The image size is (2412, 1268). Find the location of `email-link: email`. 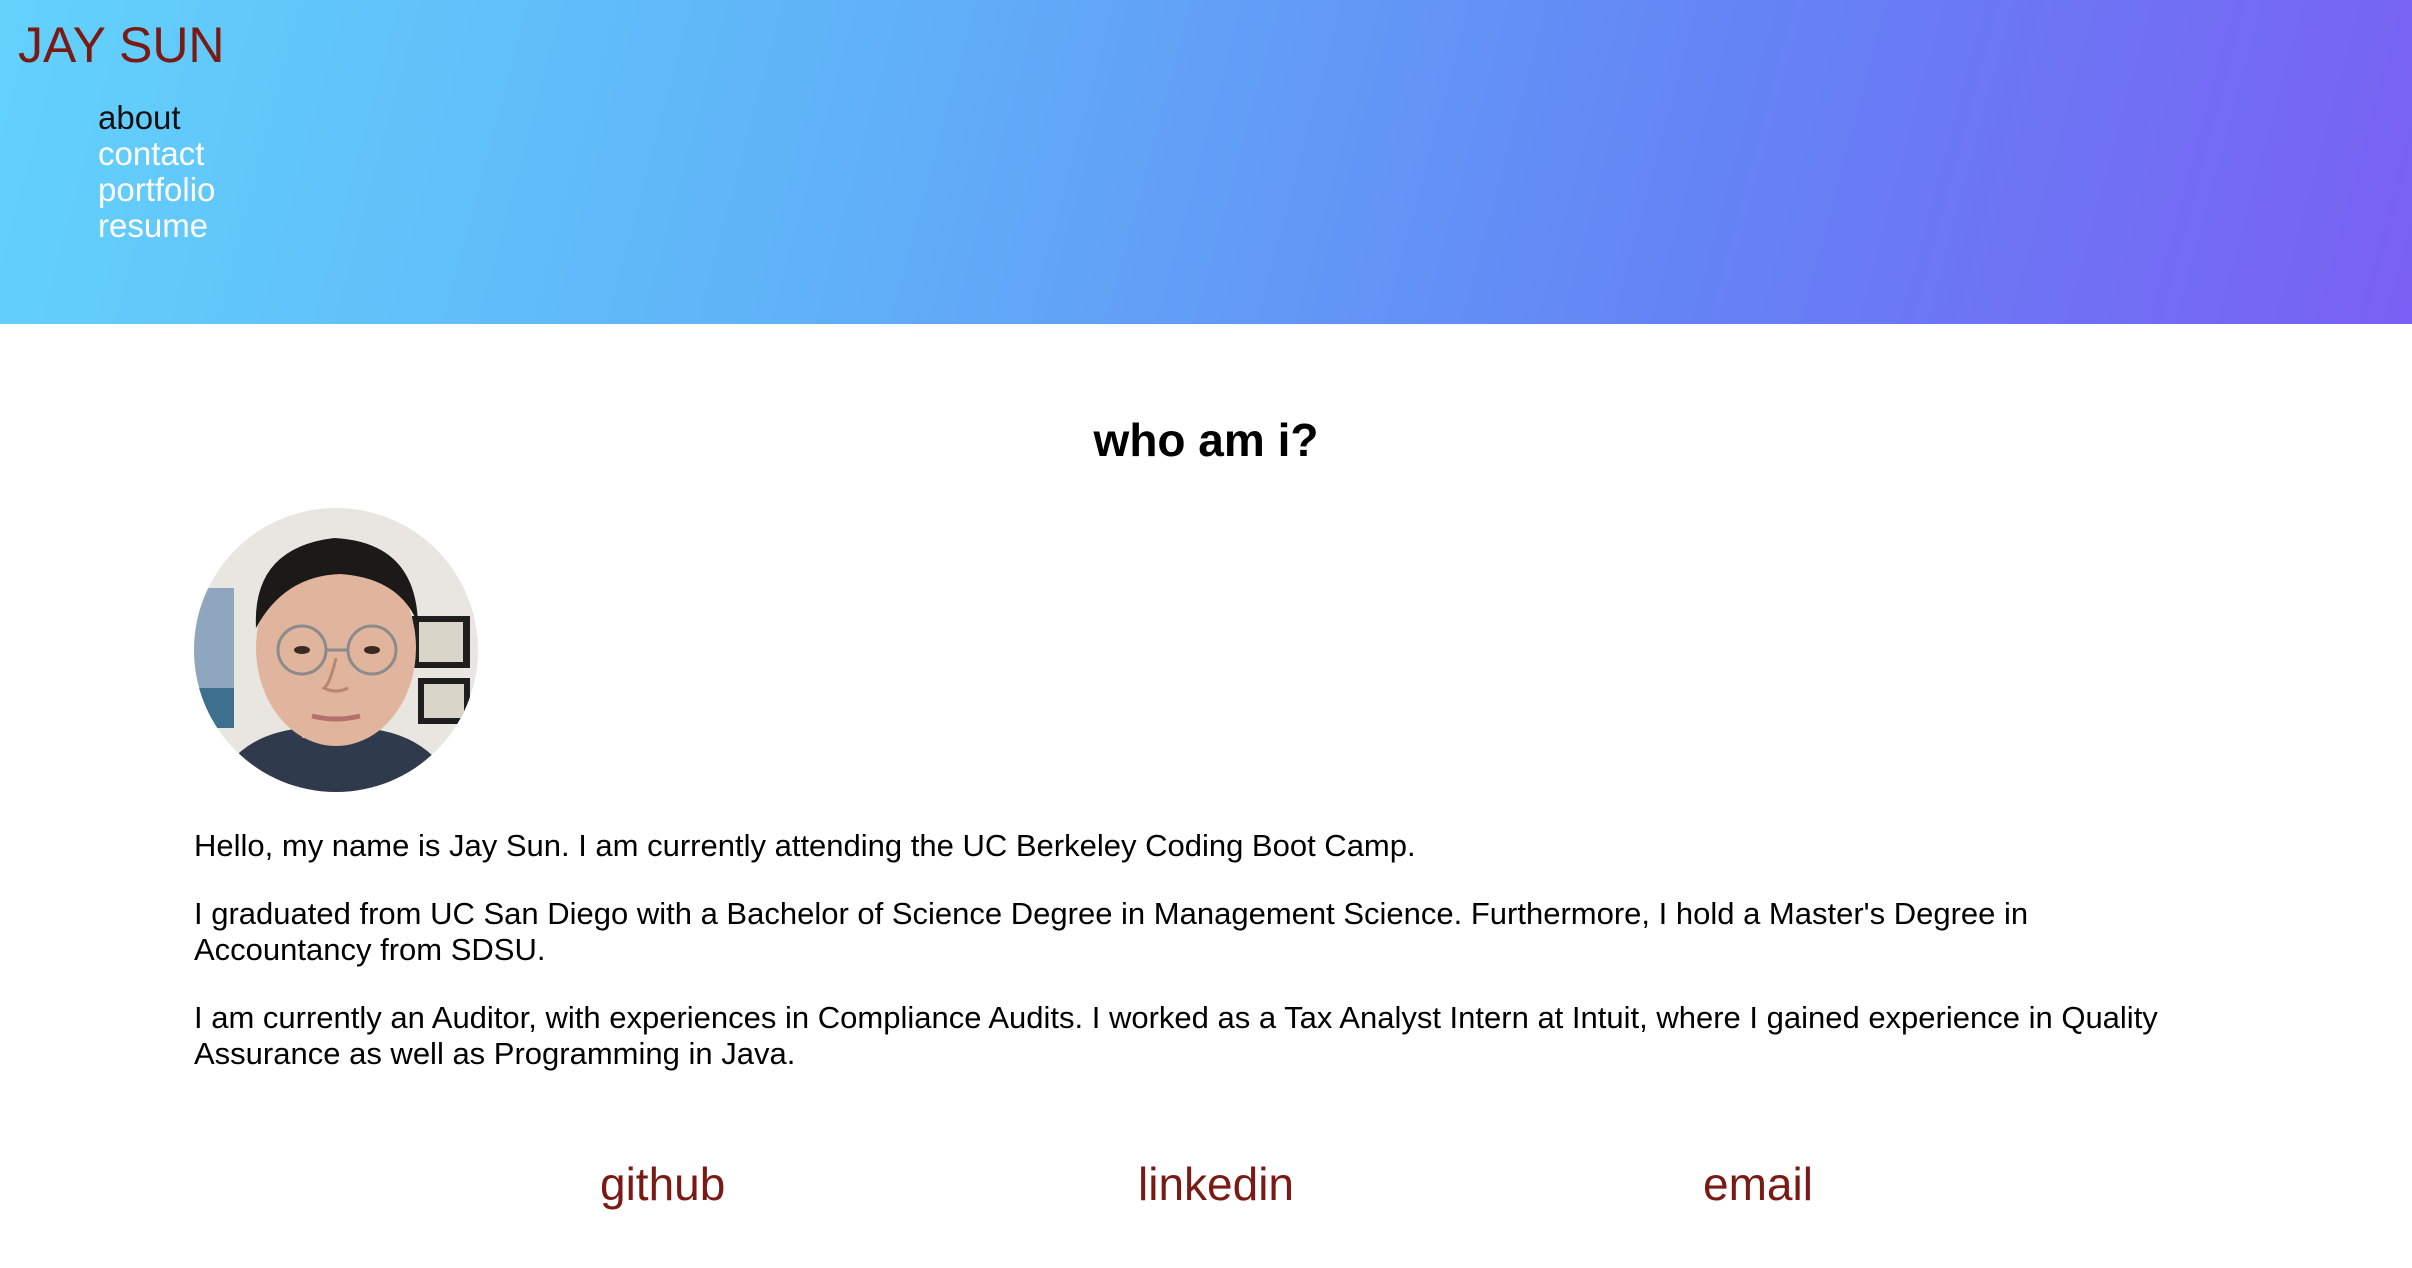

email-link: email is located at coordinates (1758, 1184).